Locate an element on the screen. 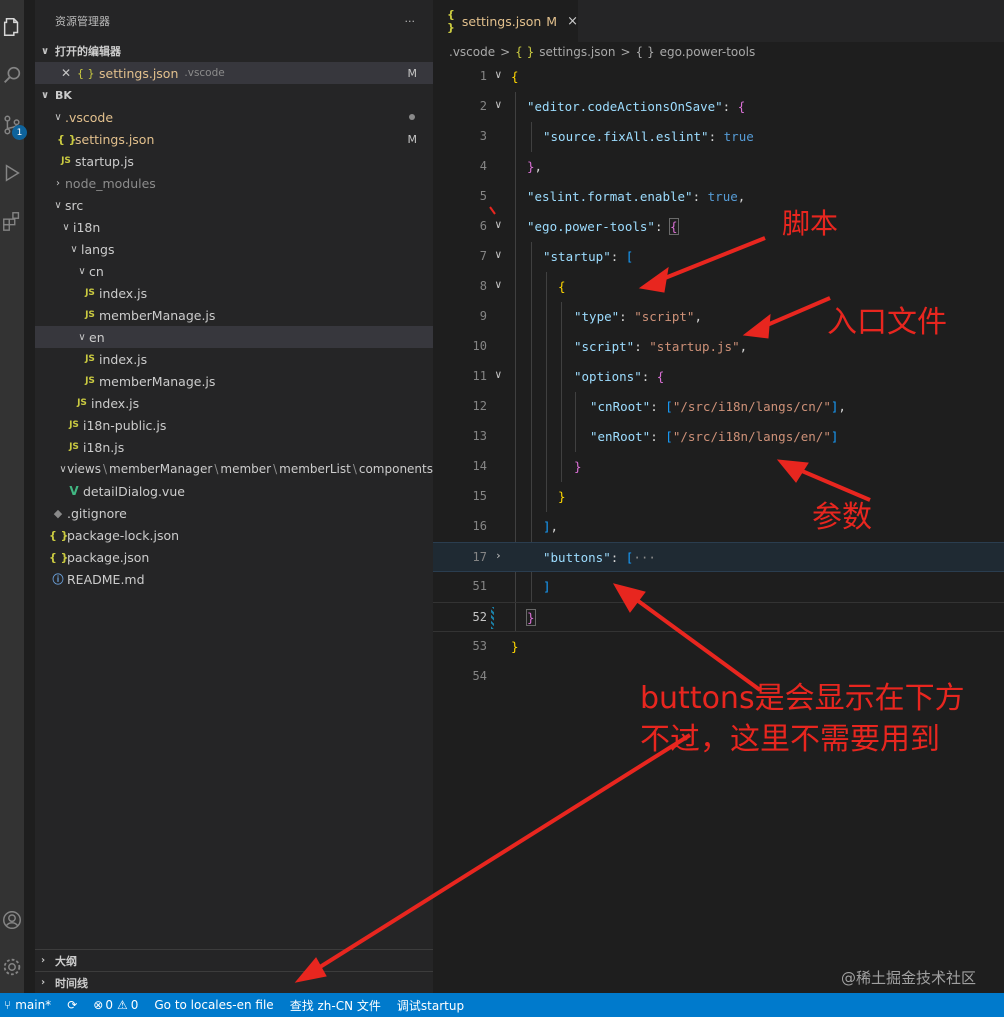 The image size is (1004, 1017). tree-item-settings-json: { } settings.json M is located at coordinates (234, 139).